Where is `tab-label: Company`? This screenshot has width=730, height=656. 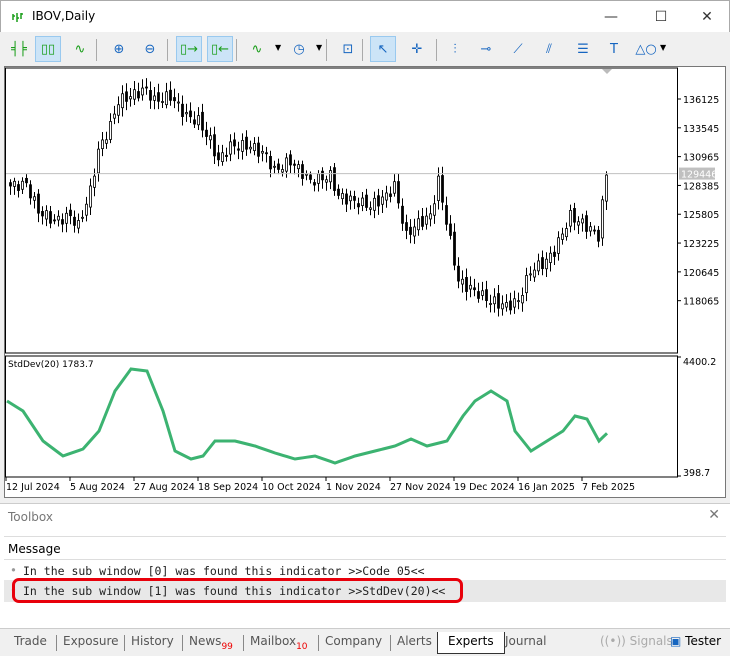
tab-label: Company is located at coordinates (354, 641).